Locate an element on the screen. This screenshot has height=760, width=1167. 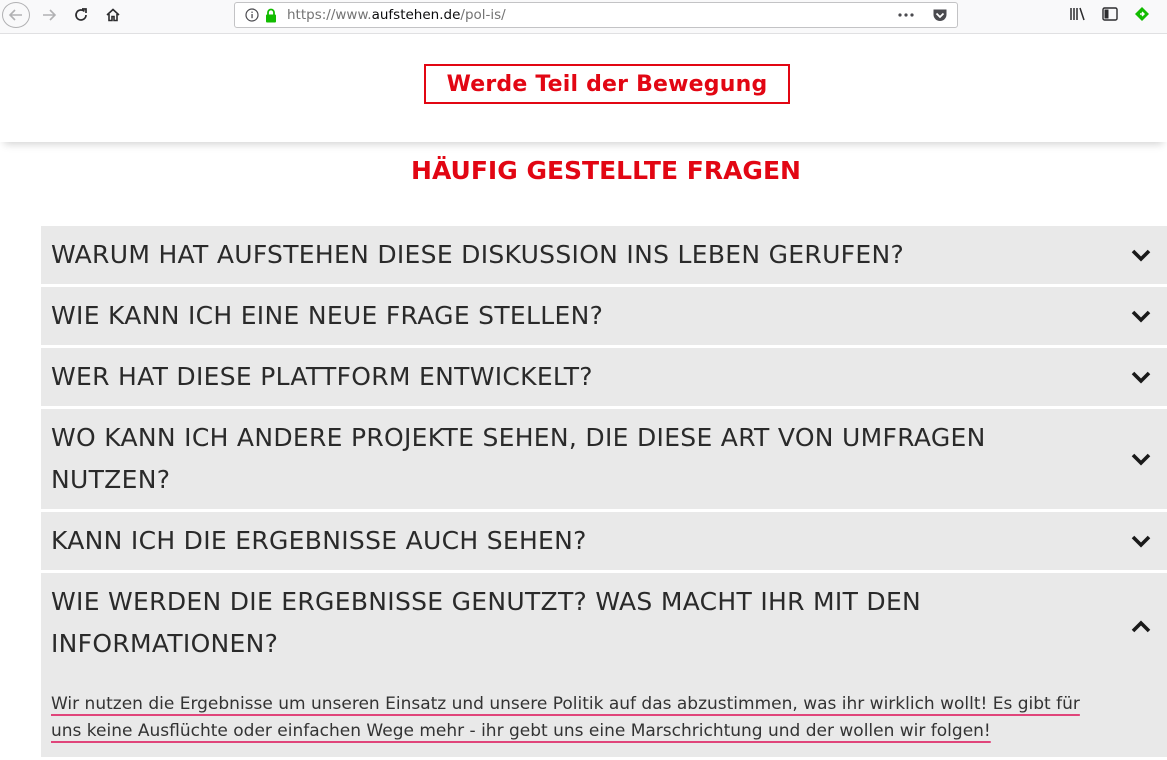
faq-title: HÄUFIG GESTELLTE FRAGEN is located at coordinates (606, 170).